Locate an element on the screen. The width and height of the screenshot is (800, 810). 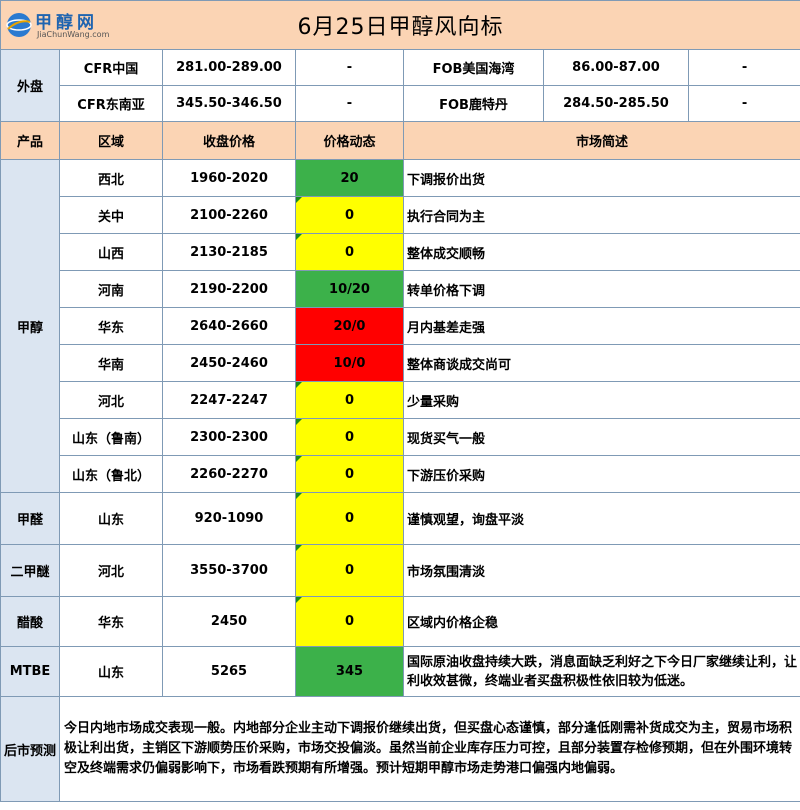
forecast-label: 后市预测 is located at coordinates (30, 749).